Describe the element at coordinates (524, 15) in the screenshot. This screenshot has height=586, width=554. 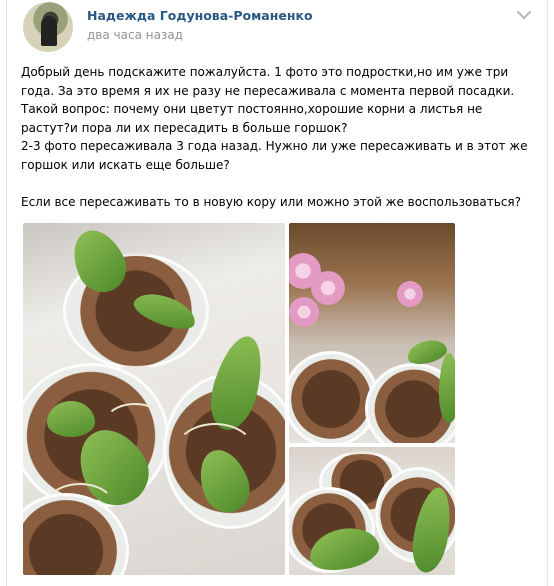
I see `chevron-down-icon` at that location.